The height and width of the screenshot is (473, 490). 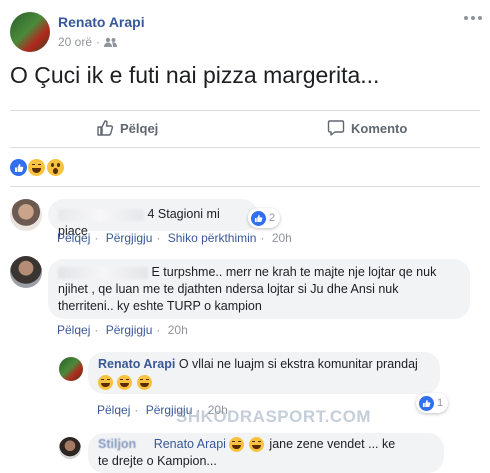 What do you see at coordinates (136, 364) in the screenshot?
I see `reply-author-name: Renato Arapi` at bounding box center [136, 364].